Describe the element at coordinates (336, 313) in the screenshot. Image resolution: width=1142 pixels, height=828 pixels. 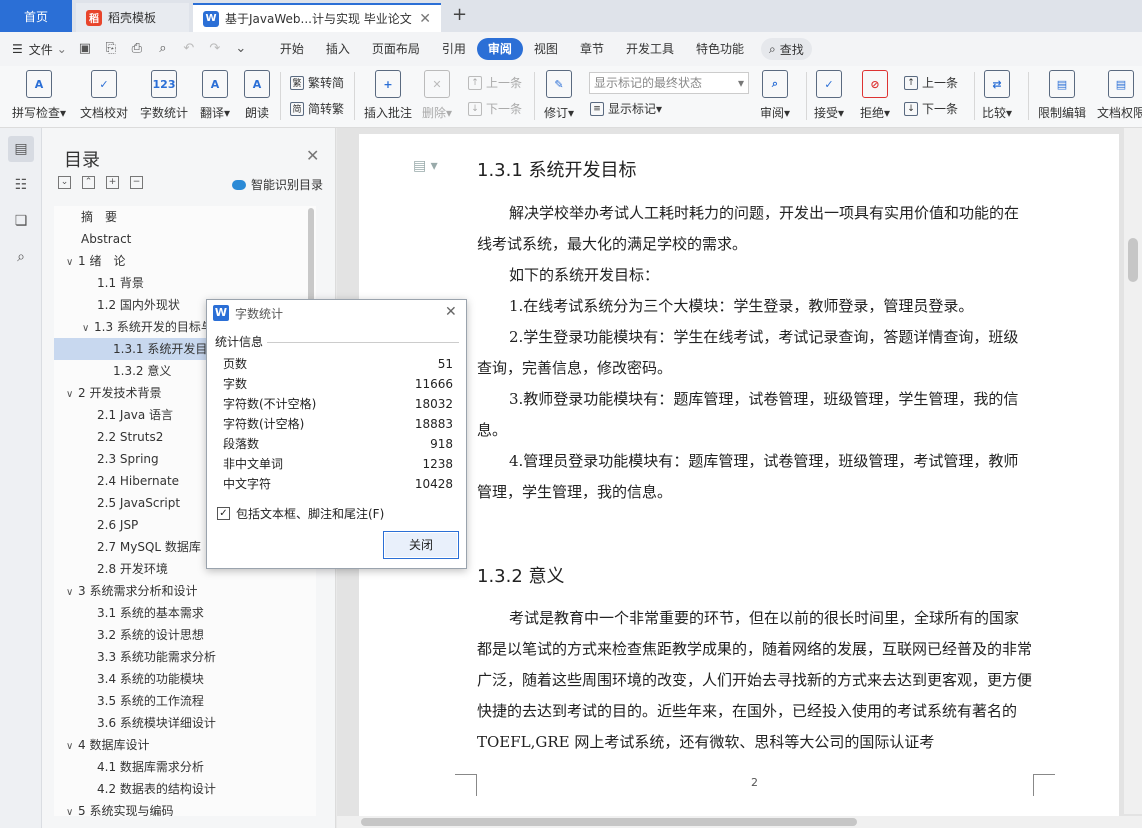
I see `dialog-titlebar: W 字数统计` at that location.